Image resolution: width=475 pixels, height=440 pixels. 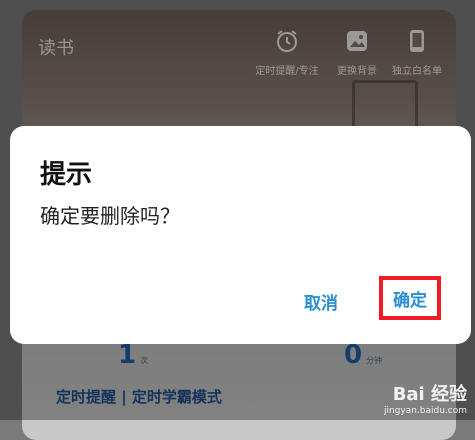 What do you see at coordinates (429, 394) in the screenshot?
I see `watermark-brand: Bai 经验` at bounding box center [429, 394].